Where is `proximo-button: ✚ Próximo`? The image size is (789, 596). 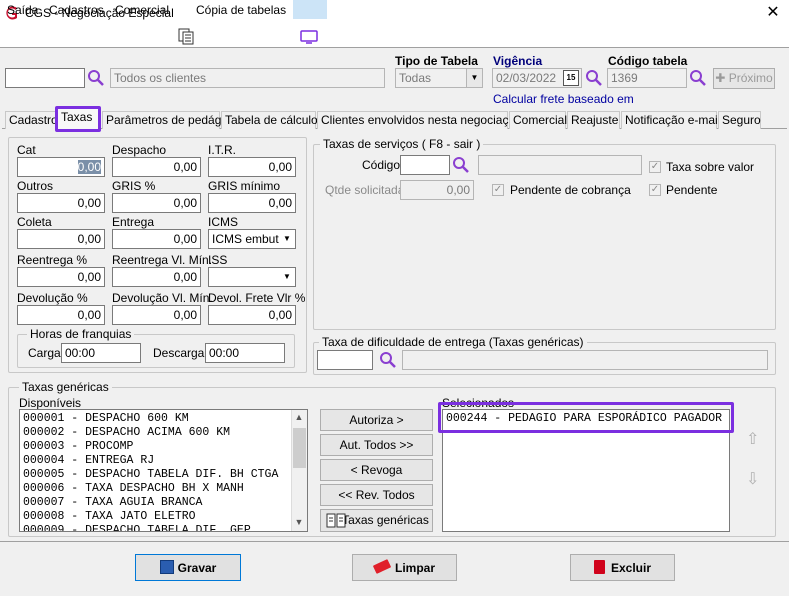
proximo-button: ✚ Próximo is located at coordinates (744, 78).